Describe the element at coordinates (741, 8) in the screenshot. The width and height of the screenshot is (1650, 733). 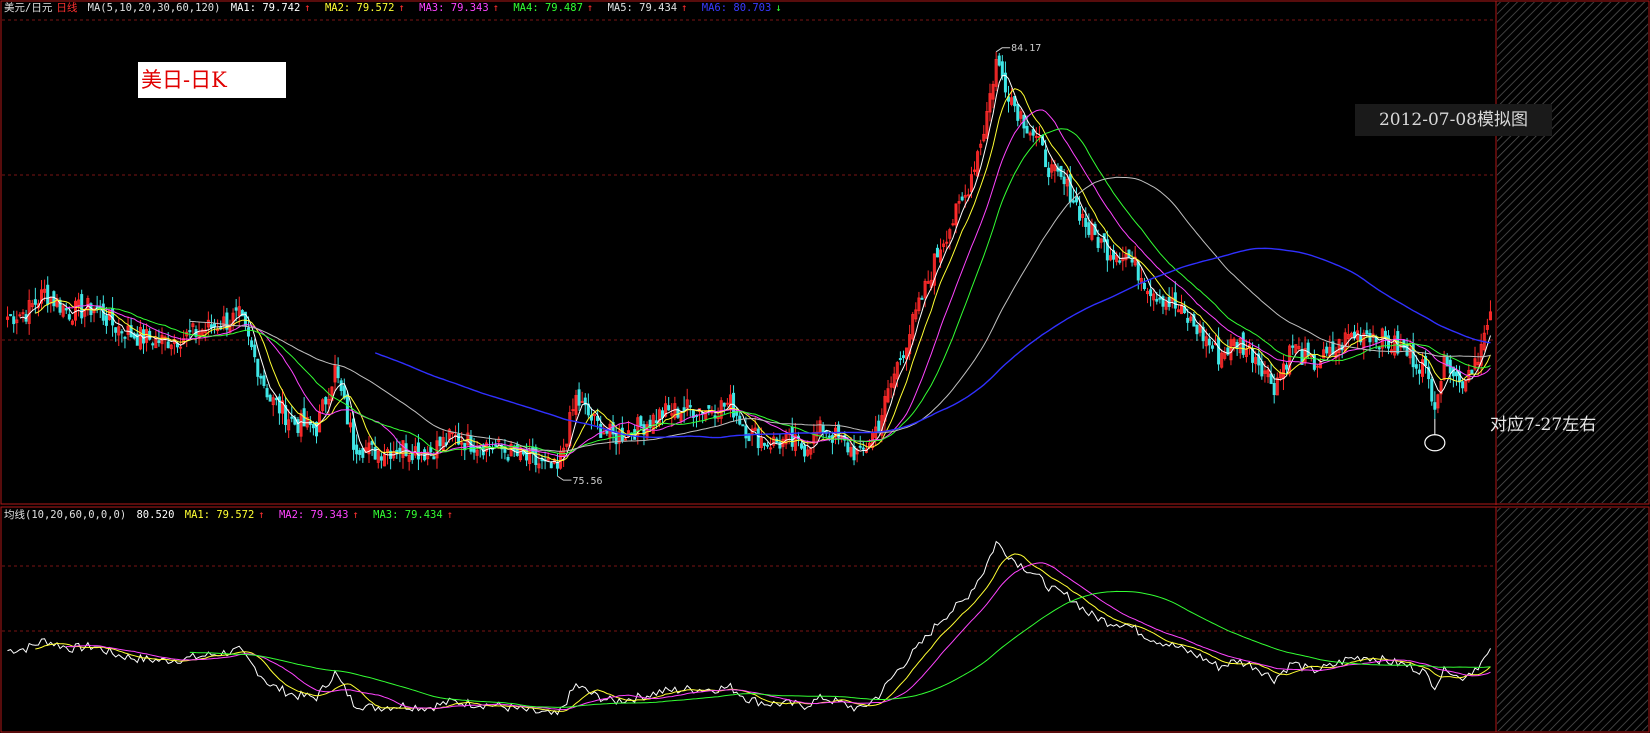
I see `ma6-value: MA6: 80.703 ↓` at that location.